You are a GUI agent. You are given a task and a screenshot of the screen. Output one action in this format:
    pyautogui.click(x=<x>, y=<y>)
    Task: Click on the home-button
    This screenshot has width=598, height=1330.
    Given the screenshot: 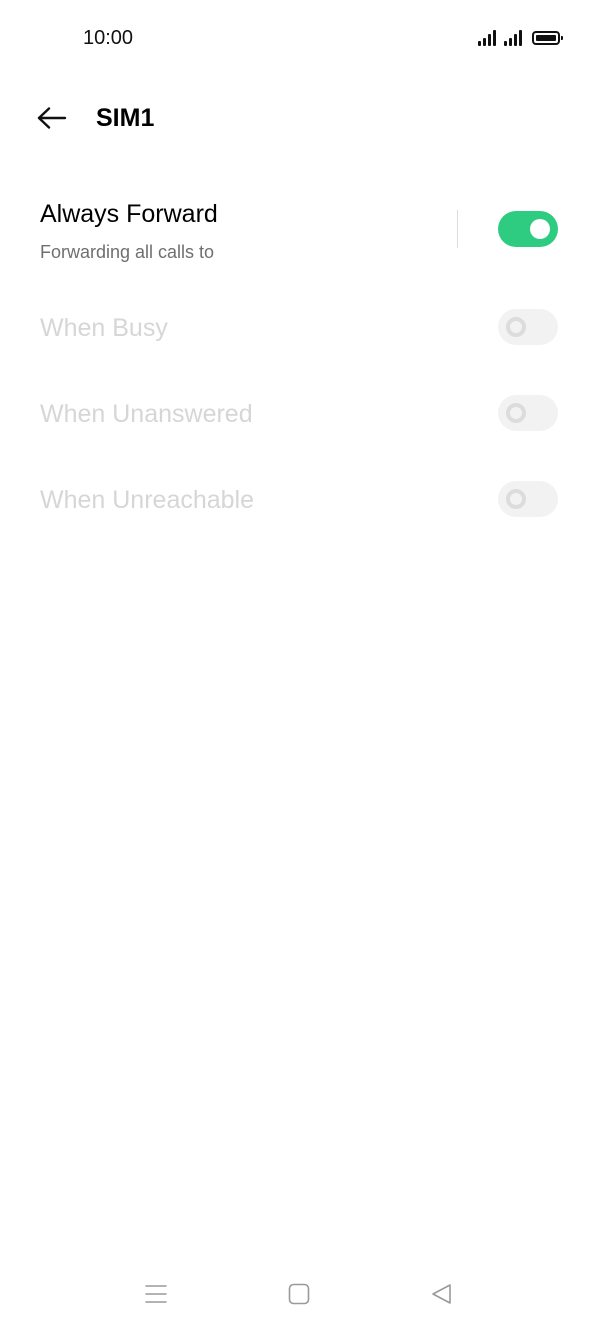 What is the action you would take?
    pyautogui.click(x=299, y=1294)
    